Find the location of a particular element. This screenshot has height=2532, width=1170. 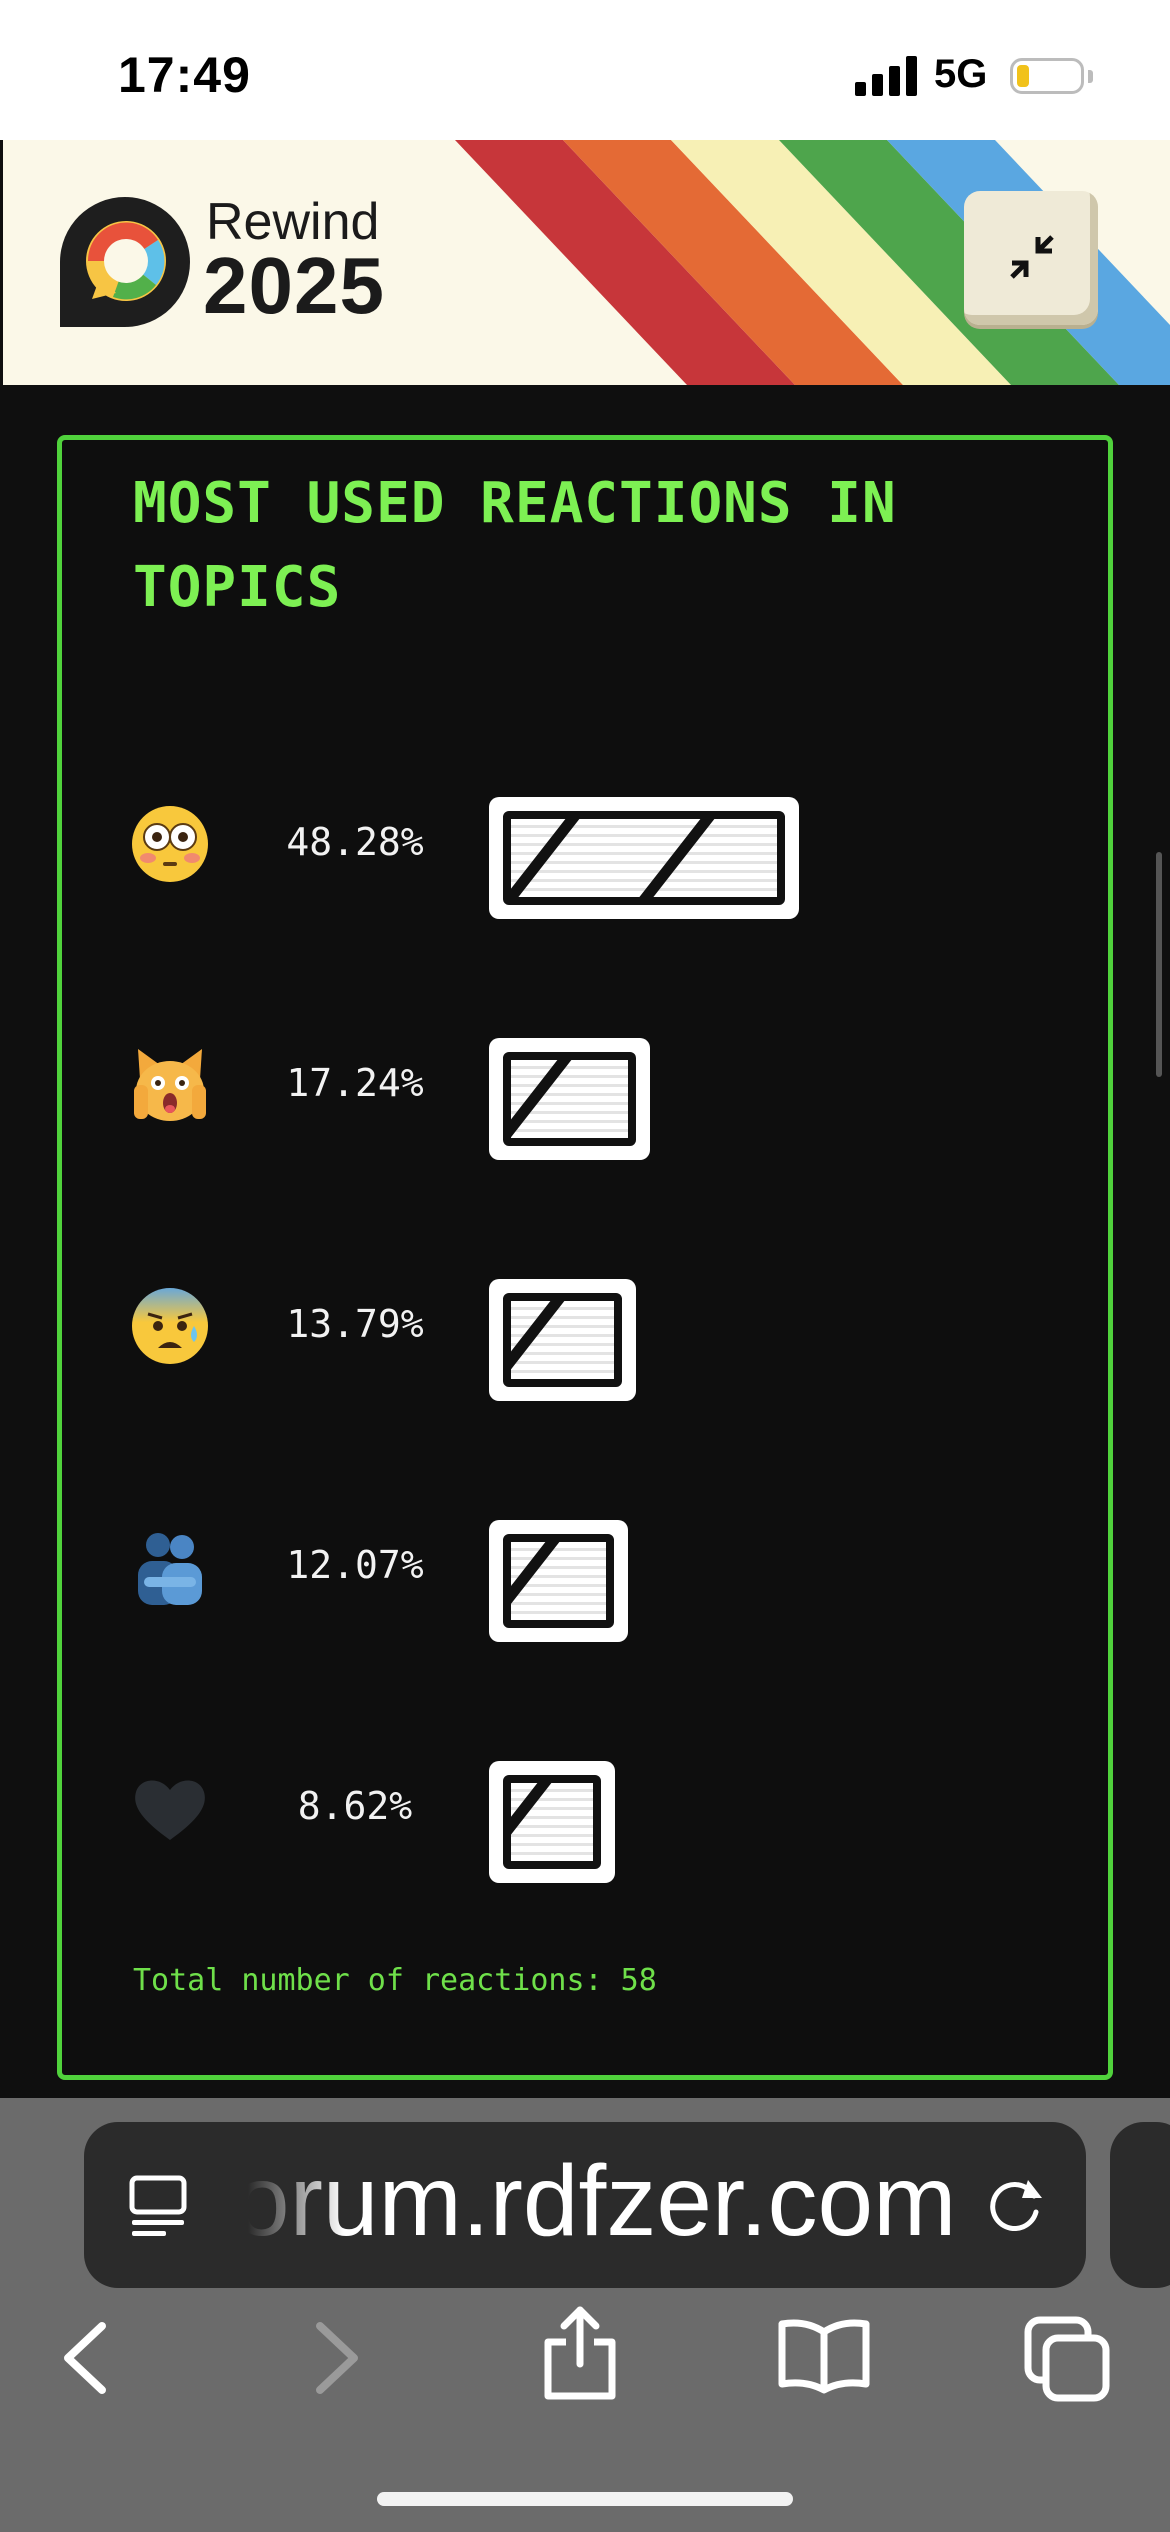

flushed-face-icon is located at coordinates (170, 844).